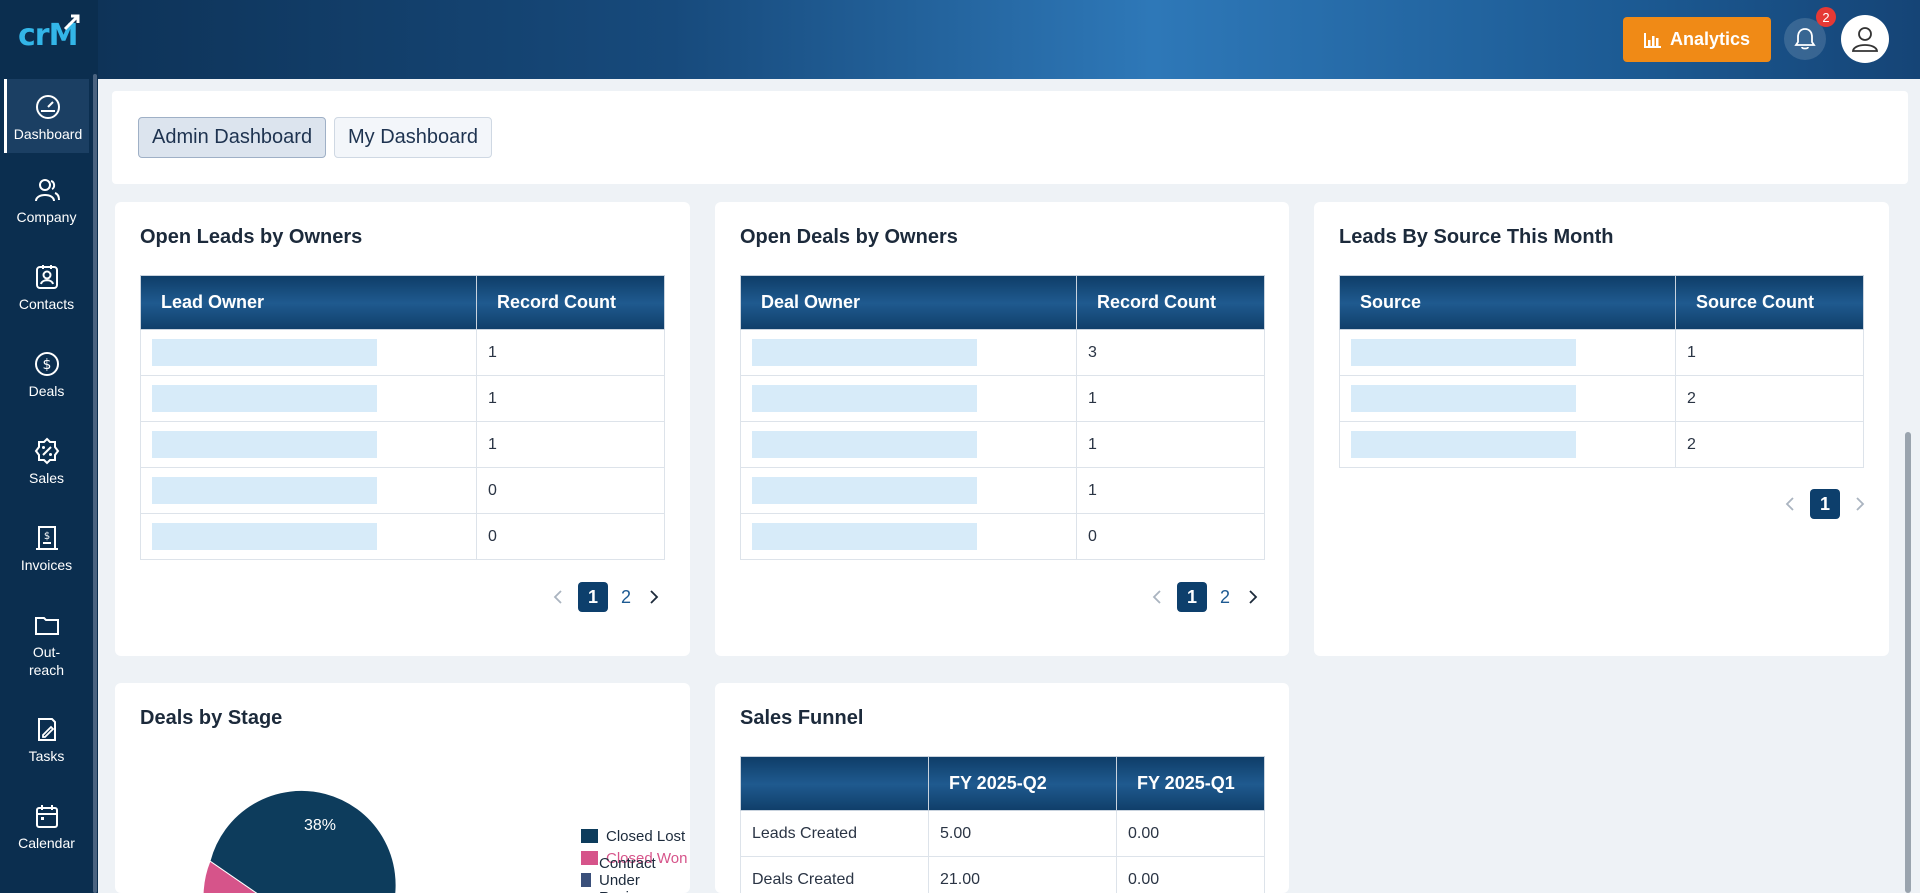 This screenshot has width=1920, height=893. Describe the element at coordinates (299, 841) in the screenshot. I see `deals-stage-pie: 38%` at that location.